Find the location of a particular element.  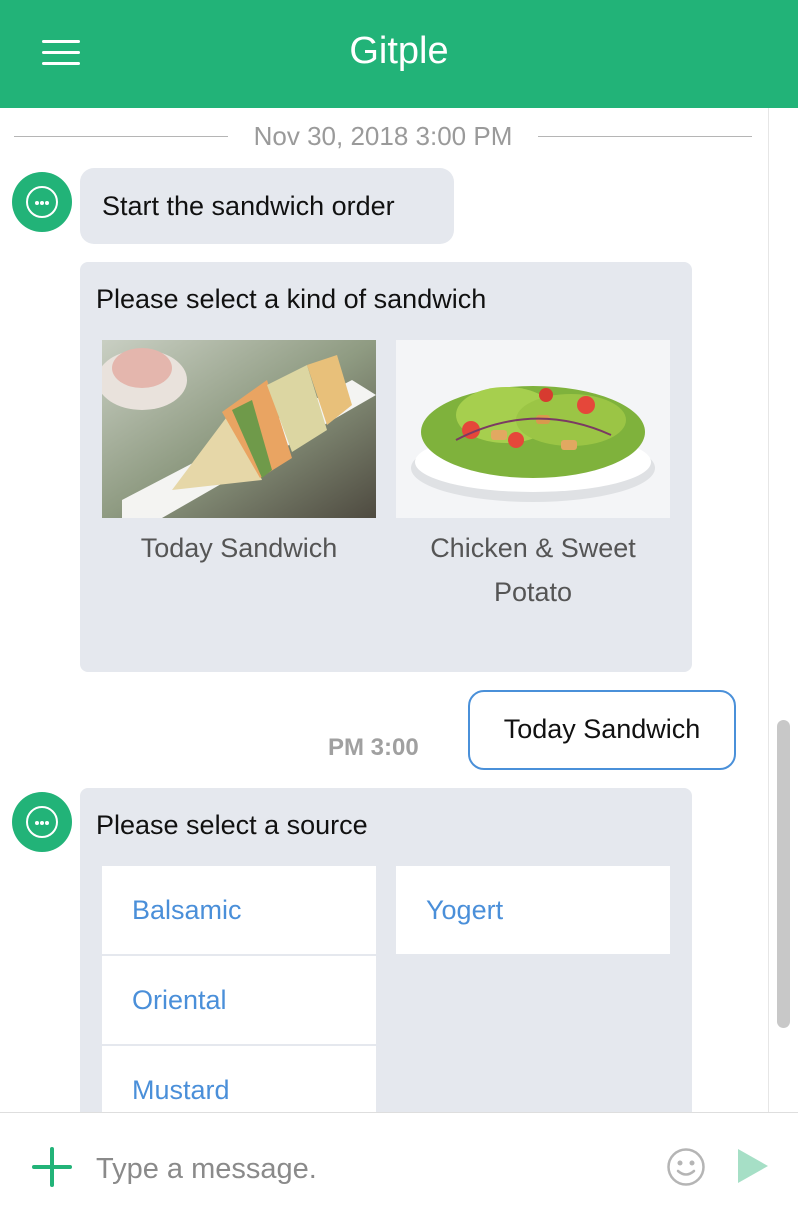

message-input is located at coordinates (366, 1169).